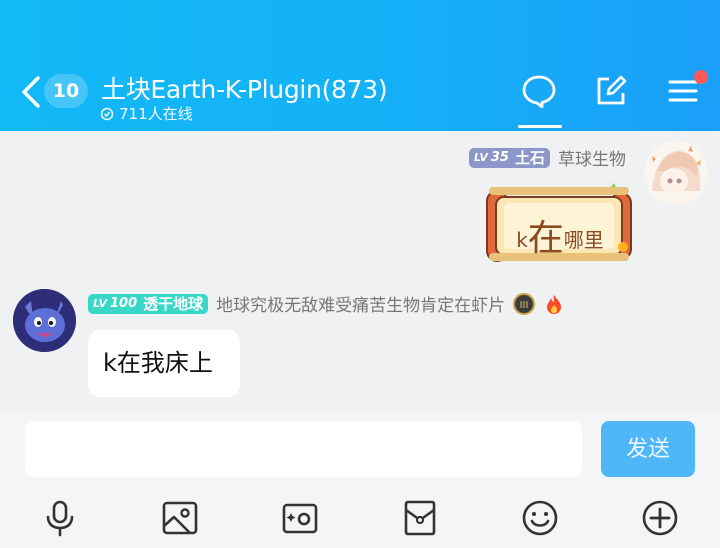  What do you see at coordinates (660, 518) in the screenshot?
I see `plus-icon` at bounding box center [660, 518].